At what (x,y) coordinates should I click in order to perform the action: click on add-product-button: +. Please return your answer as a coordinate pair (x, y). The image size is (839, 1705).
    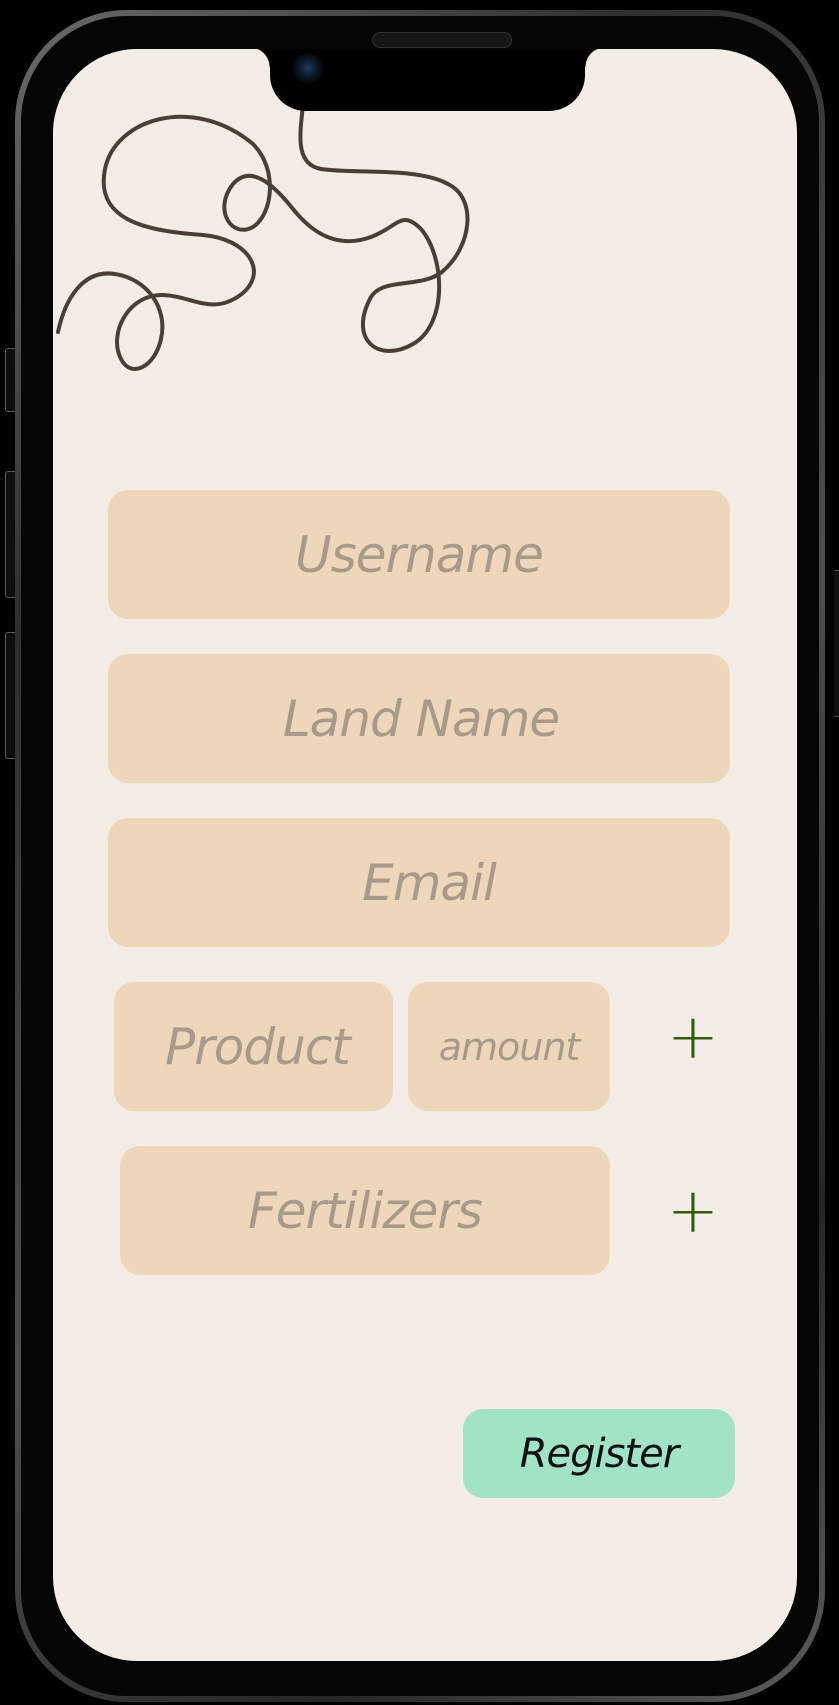
    Looking at the image, I should click on (693, 1036).